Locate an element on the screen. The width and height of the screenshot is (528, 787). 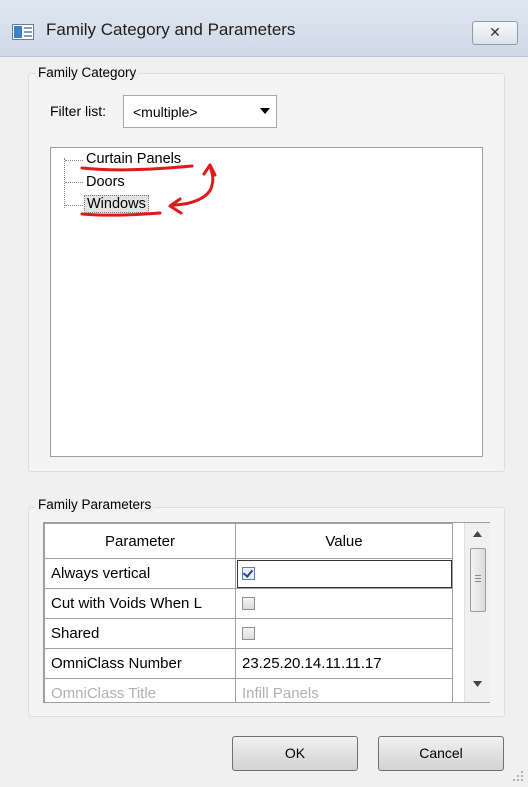
table-row: OmniClass Number 23.25.20.14.11.11.17 is located at coordinates (248, 663).